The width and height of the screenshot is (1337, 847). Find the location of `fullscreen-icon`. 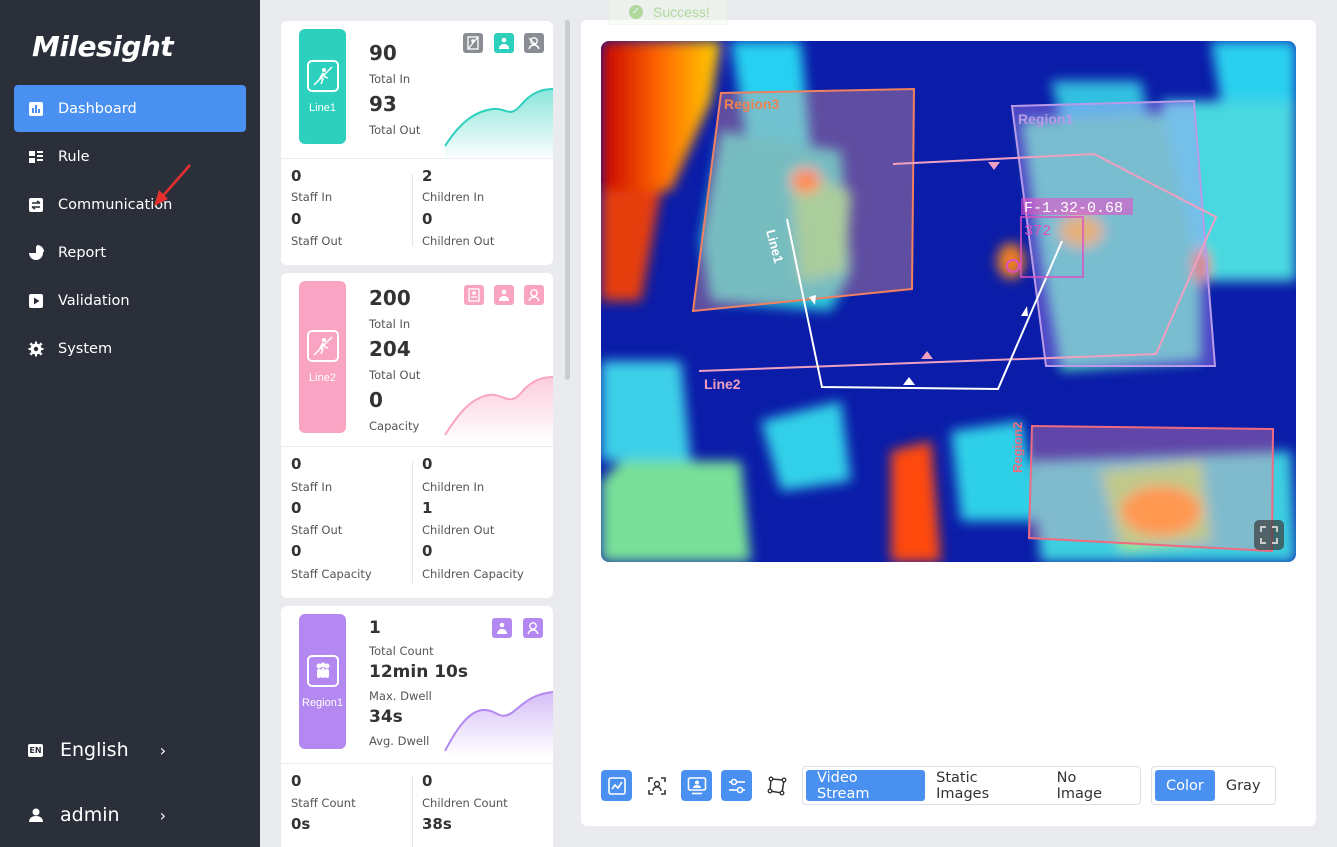

fullscreen-icon is located at coordinates (1269, 535).